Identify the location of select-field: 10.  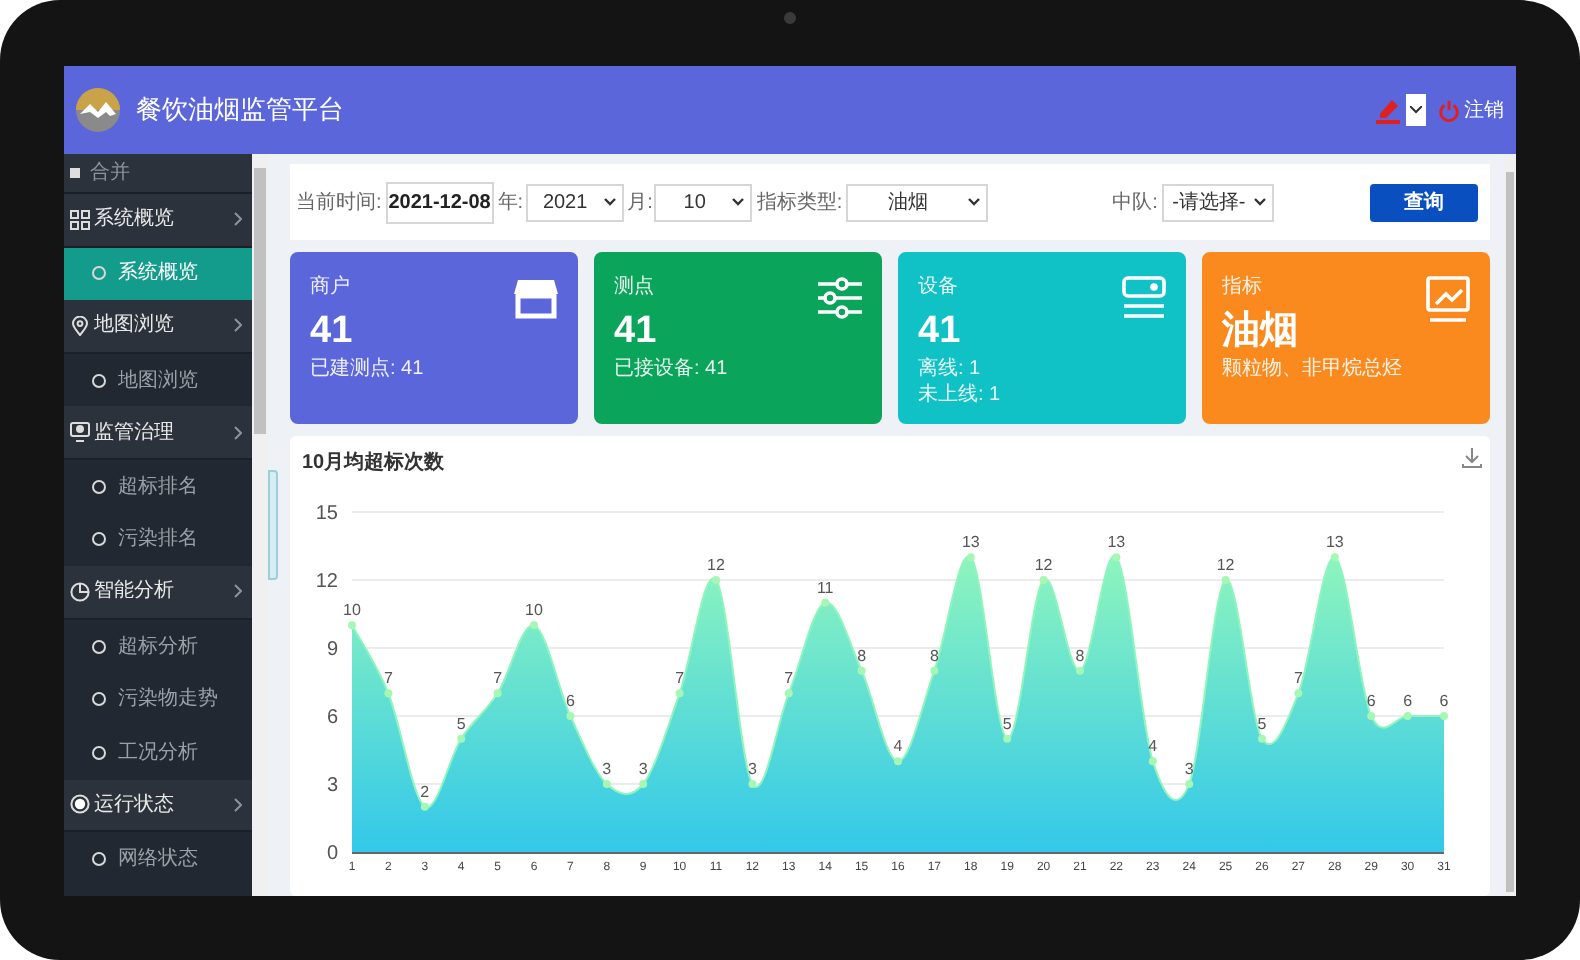
(703, 202).